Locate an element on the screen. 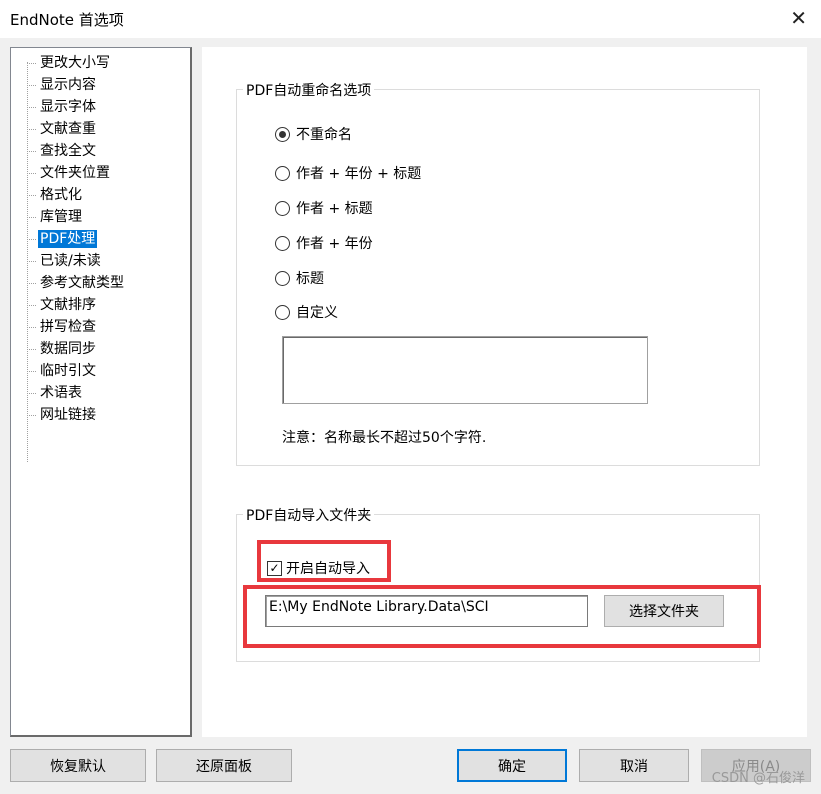 The height and width of the screenshot is (794, 821). title-bar: EndNote 首选项 ✕ is located at coordinates (410, 19).